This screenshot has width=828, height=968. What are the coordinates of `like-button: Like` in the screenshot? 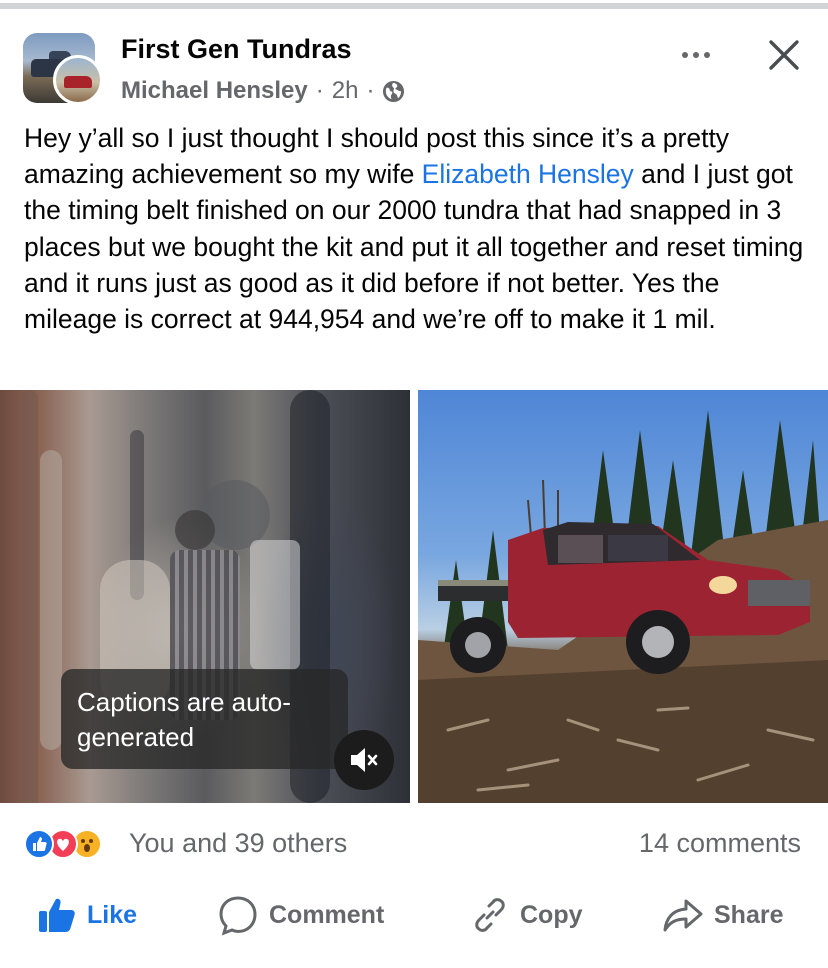 It's located at (87, 915).